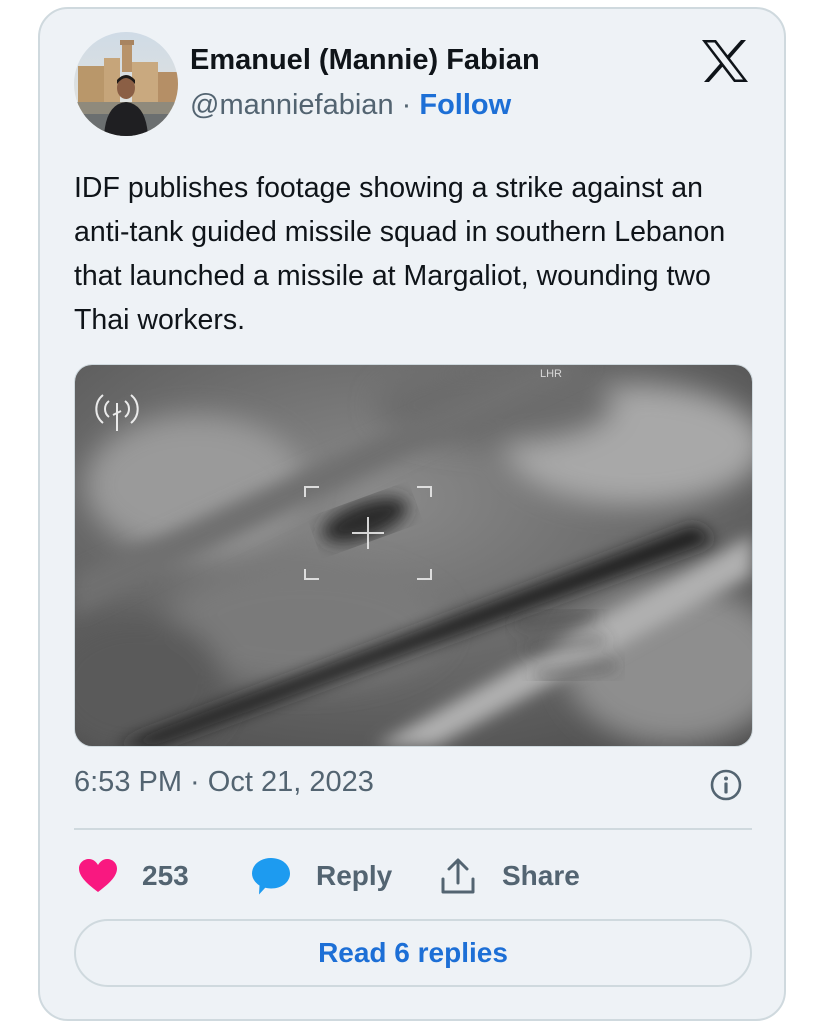  I want to click on share-icon, so click(458, 876).